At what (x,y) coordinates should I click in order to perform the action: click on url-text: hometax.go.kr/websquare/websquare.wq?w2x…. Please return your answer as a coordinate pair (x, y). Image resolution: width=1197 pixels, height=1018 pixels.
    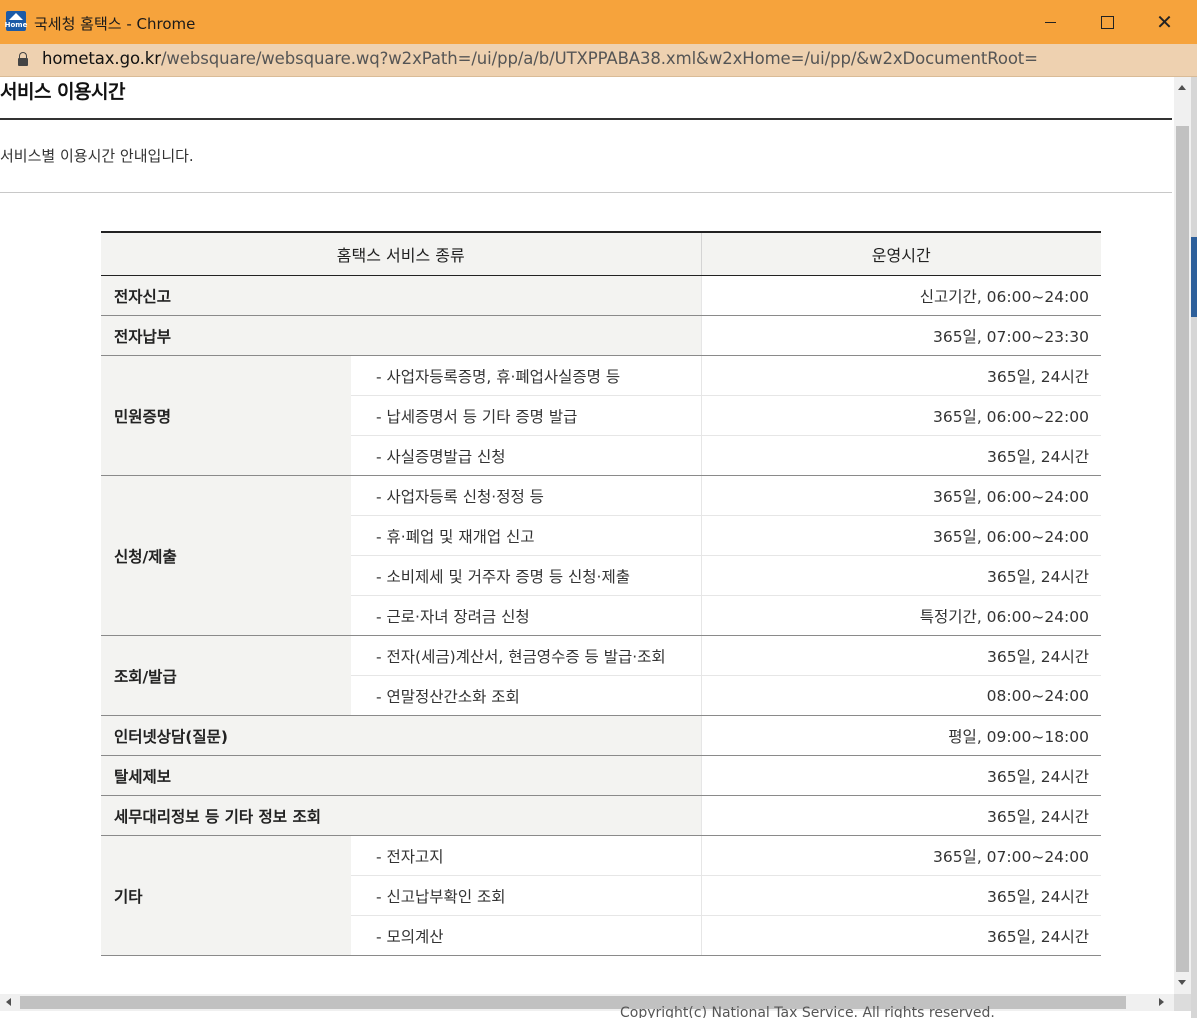
    Looking at the image, I should click on (540, 58).